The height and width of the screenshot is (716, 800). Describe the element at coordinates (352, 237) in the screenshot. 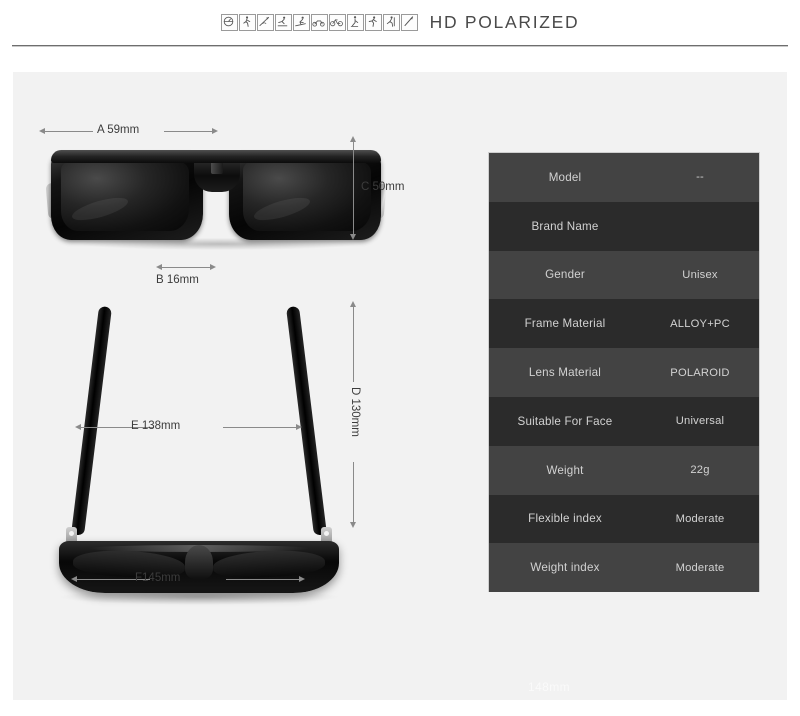

I see `dim-c-arrow-down` at that location.